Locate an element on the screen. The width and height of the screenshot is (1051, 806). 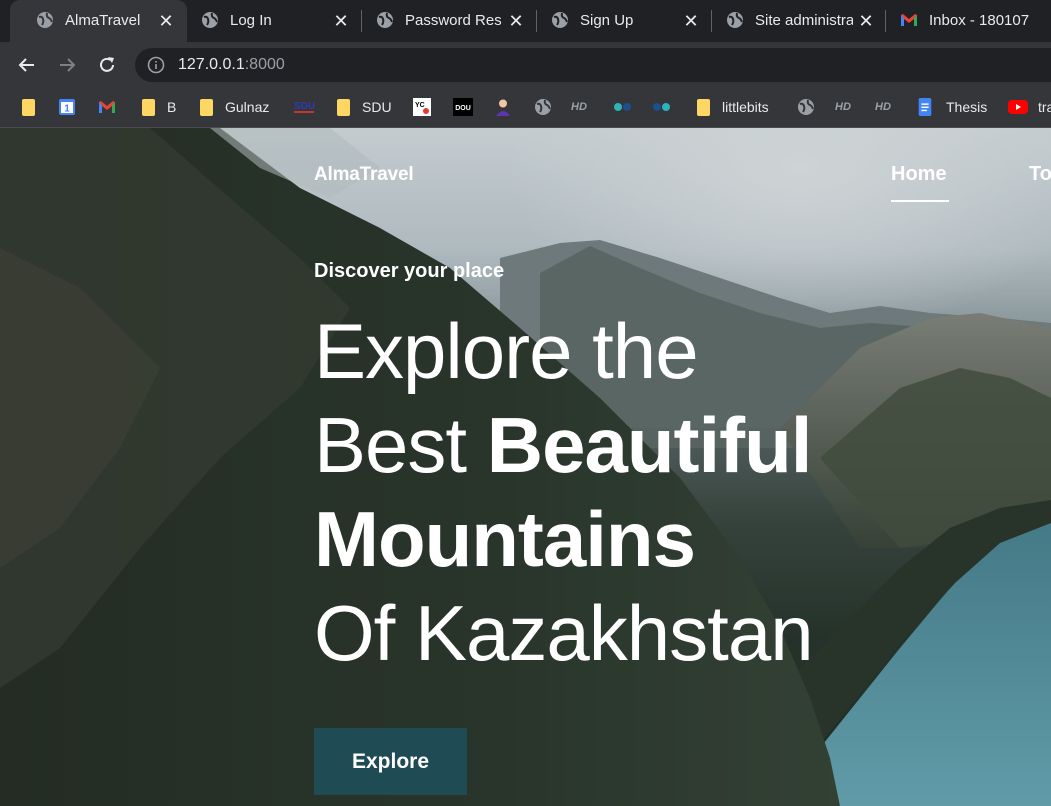
youtube-icon is located at coordinates (1018, 107).